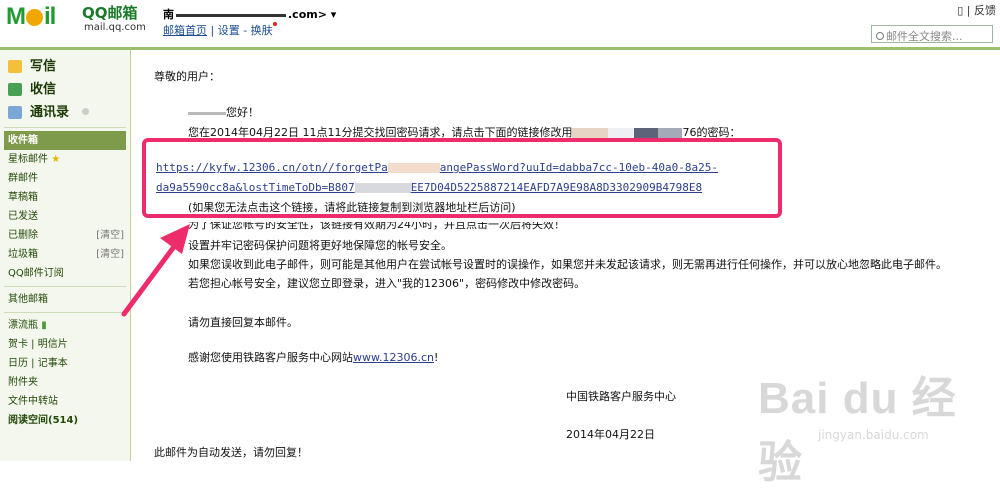 The height and width of the screenshot is (490, 1000). Describe the element at coordinates (880, 36) in the screenshot. I see `search-icon` at that location.